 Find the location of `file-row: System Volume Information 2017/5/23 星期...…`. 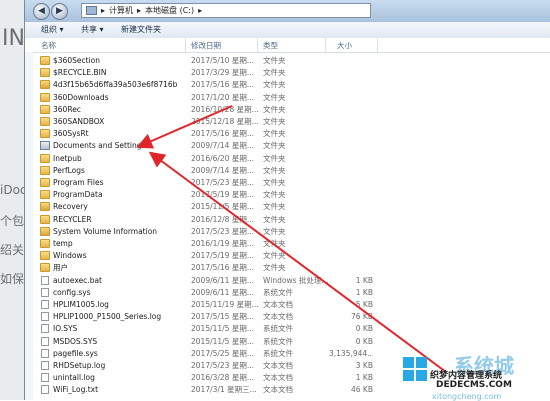

file-row: System Volume Information 2017/5/23 星期...… is located at coordinates (287, 232).